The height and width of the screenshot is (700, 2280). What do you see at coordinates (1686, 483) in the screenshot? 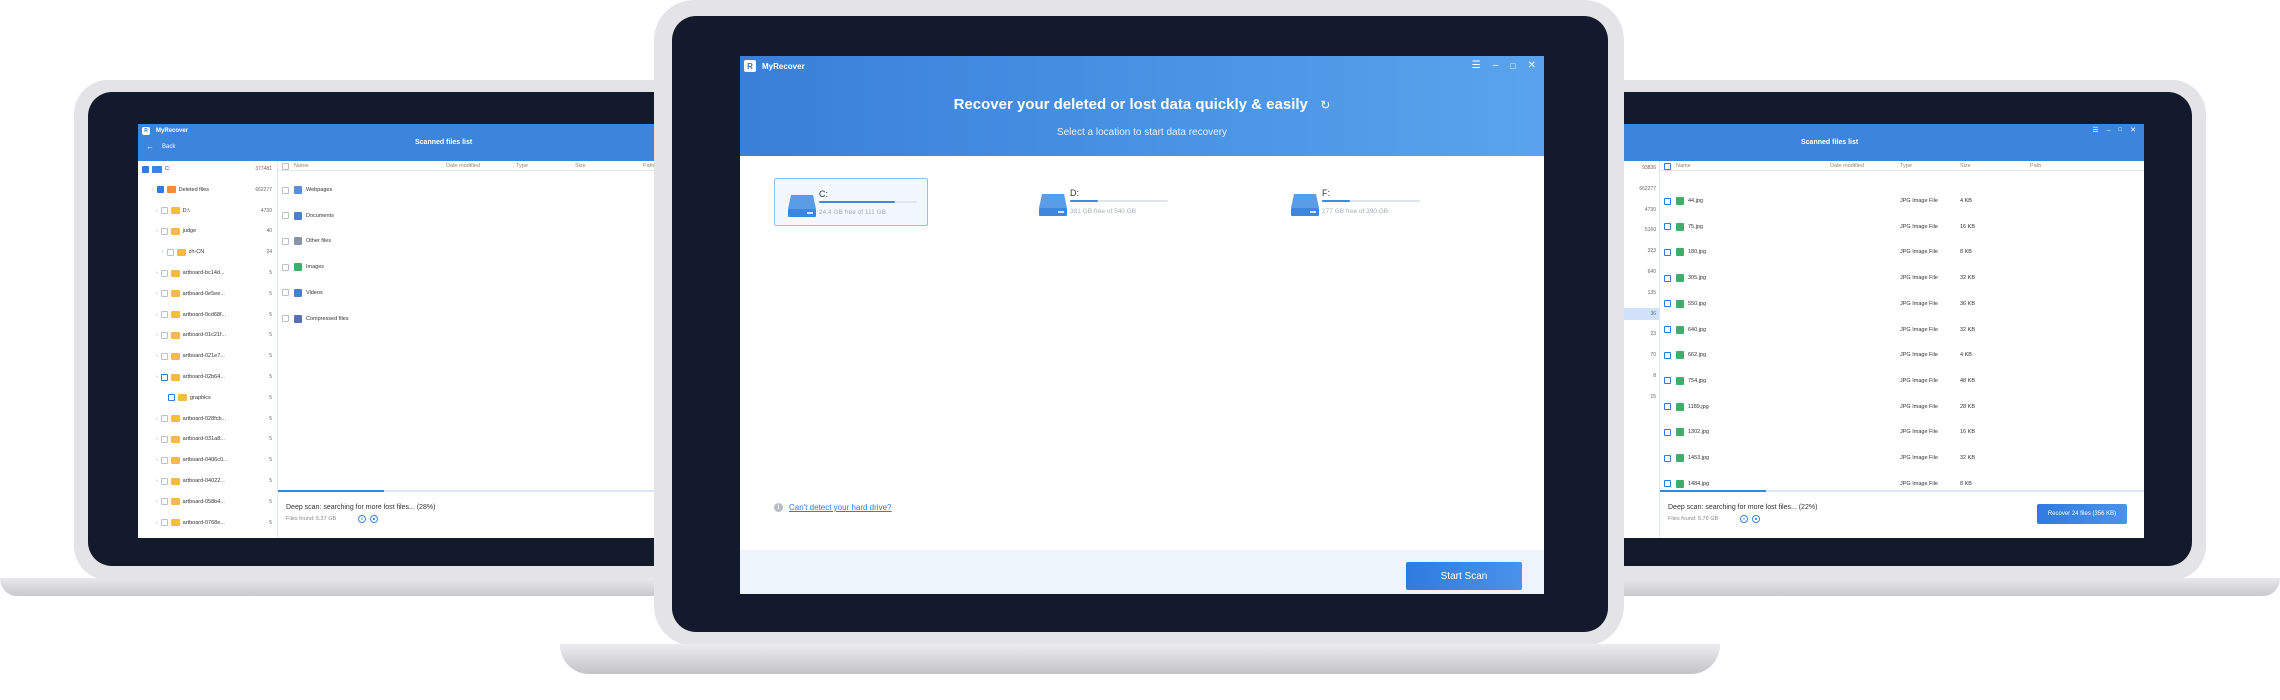
I see `file-row: 1484.jpg` at bounding box center [1686, 483].